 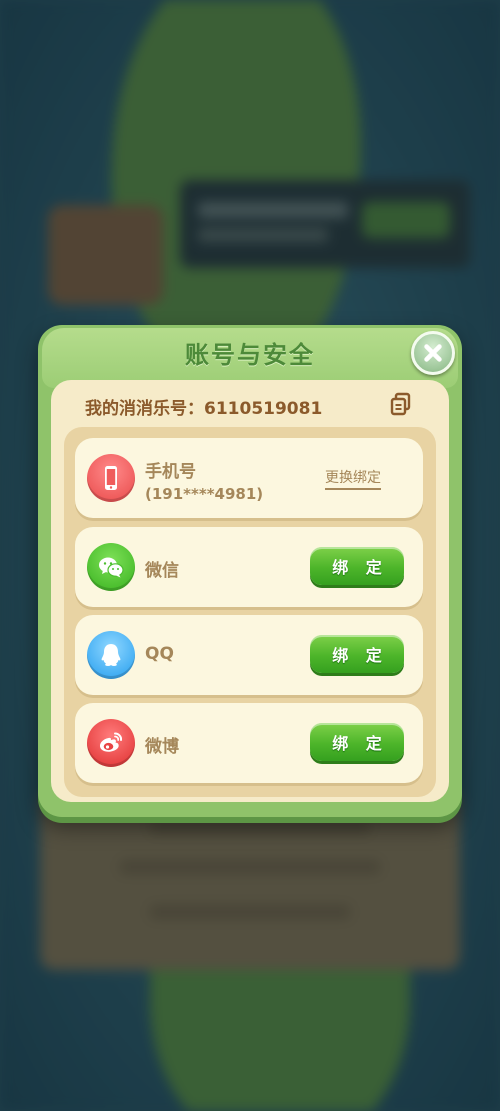 I want to click on binding-row-wechat: 微信 绑 定, so click(x=249, y=567).